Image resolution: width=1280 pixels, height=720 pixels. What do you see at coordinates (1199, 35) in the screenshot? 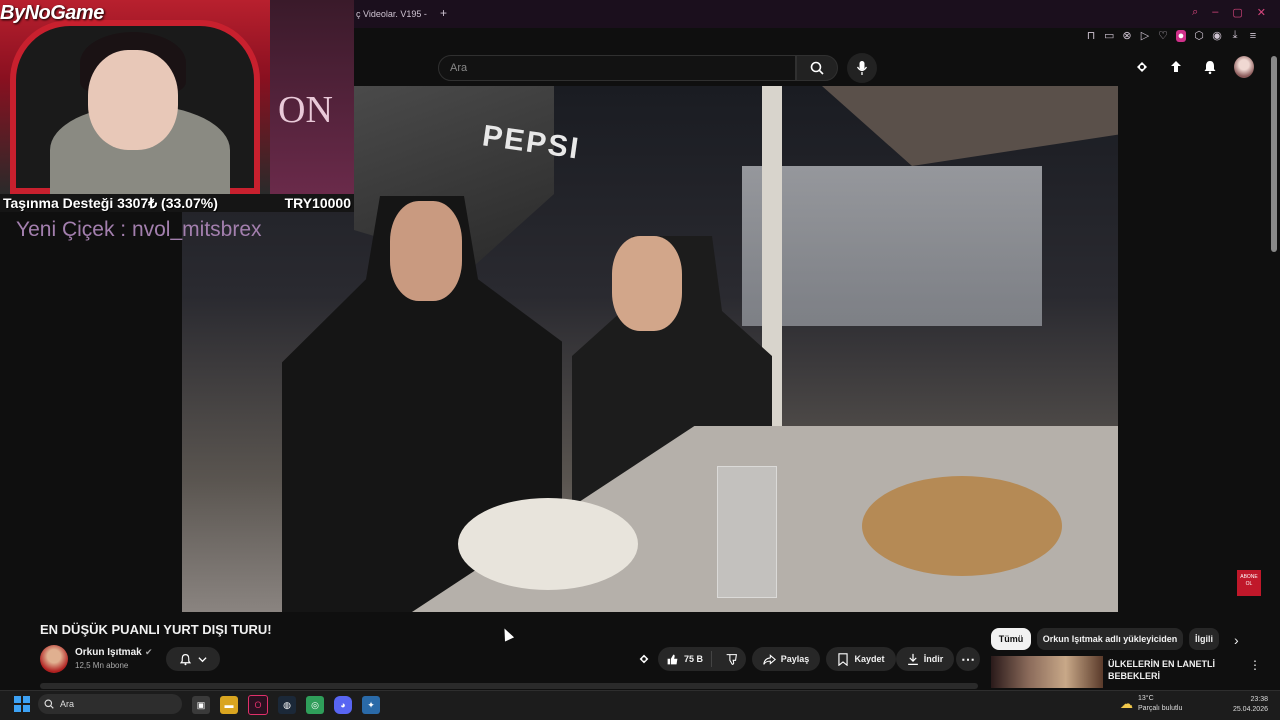
I see `puzzle-icon: ⬡` at bounding box center [1199, 35].